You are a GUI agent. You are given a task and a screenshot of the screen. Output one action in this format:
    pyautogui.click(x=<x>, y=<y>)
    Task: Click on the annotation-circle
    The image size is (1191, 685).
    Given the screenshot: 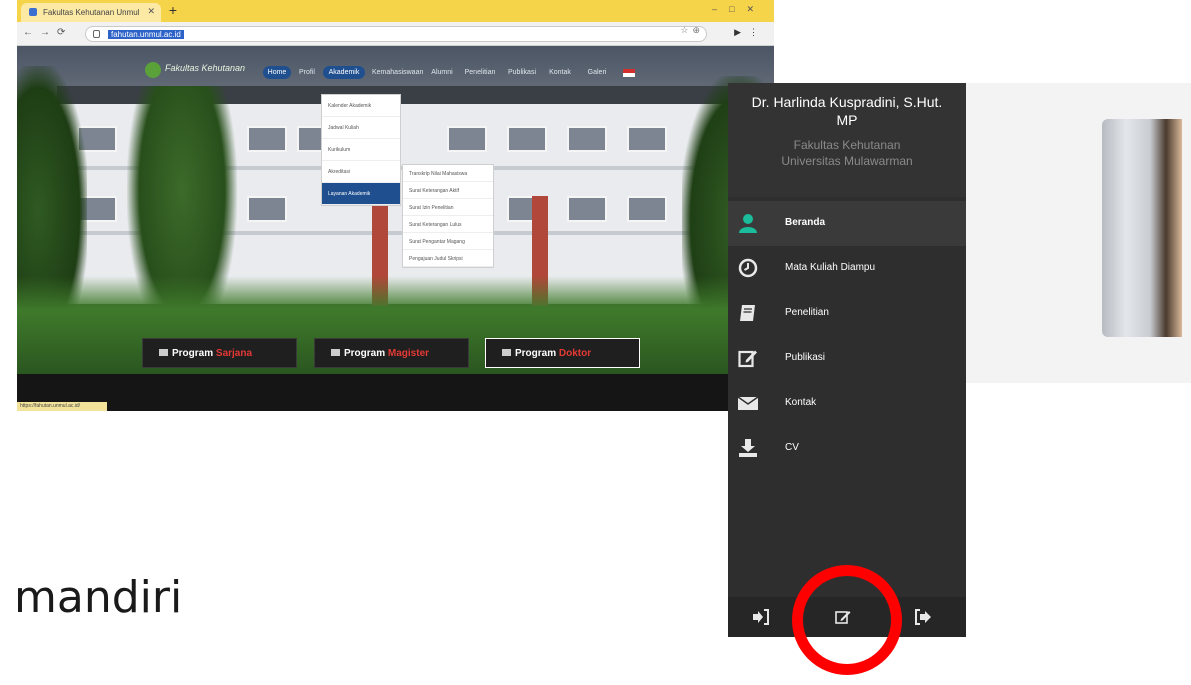 What is the action you would take?
    pyautogui.click(x=847, y=620)
    